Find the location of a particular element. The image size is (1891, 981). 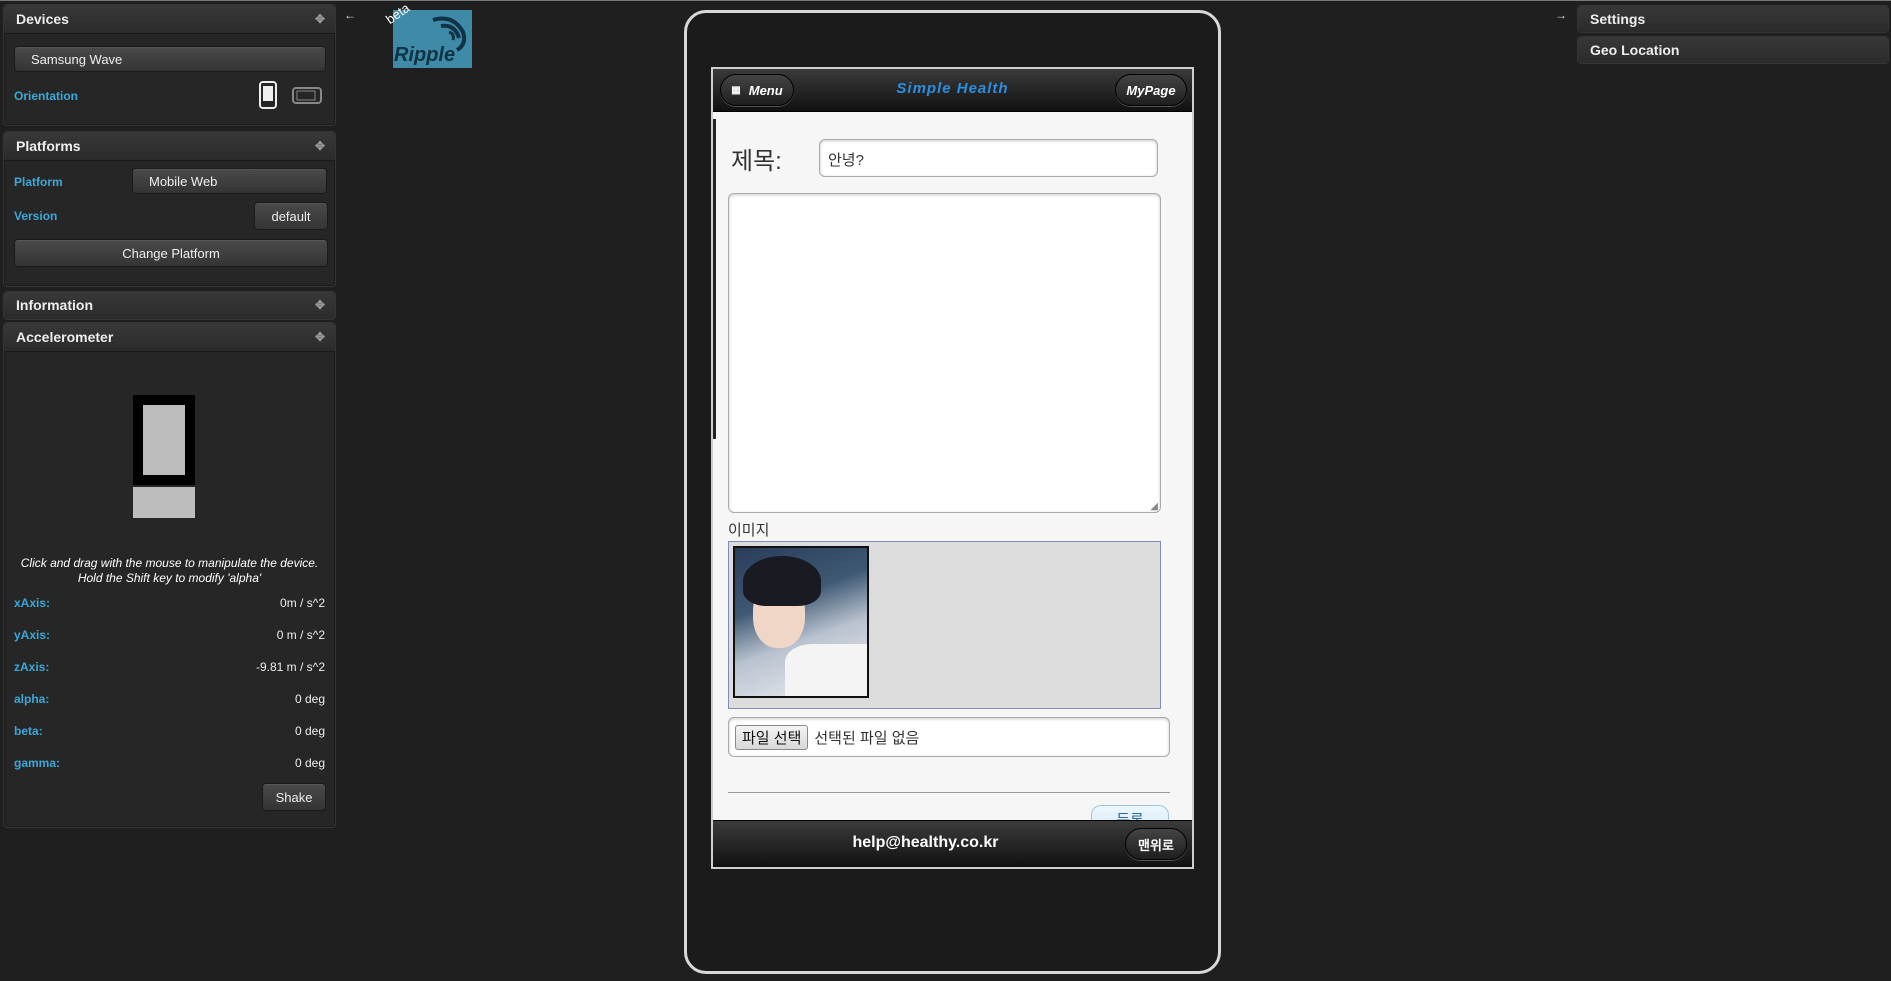

instructions-line-2: Hold the Shift key to modify 'alpha' is located at coordinates (169, 578).